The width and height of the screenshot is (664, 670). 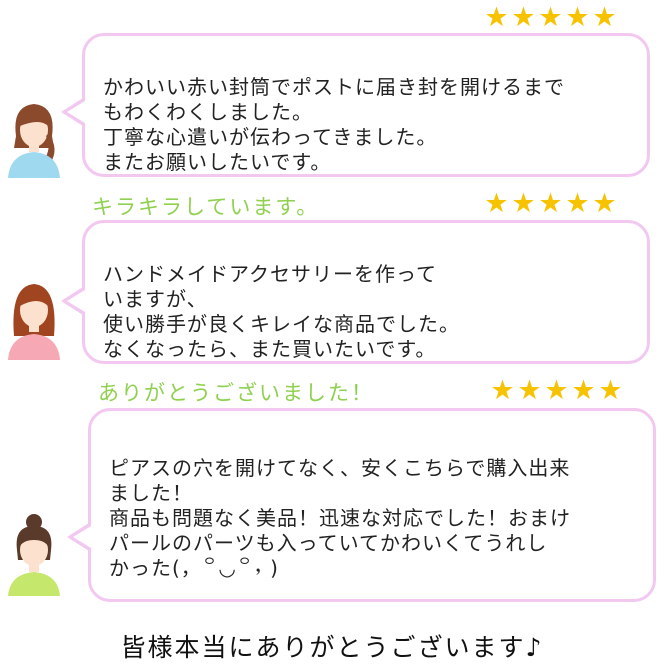 I want to click on review-heading-3: ありがとうございました！, so click(x=236, y=393).